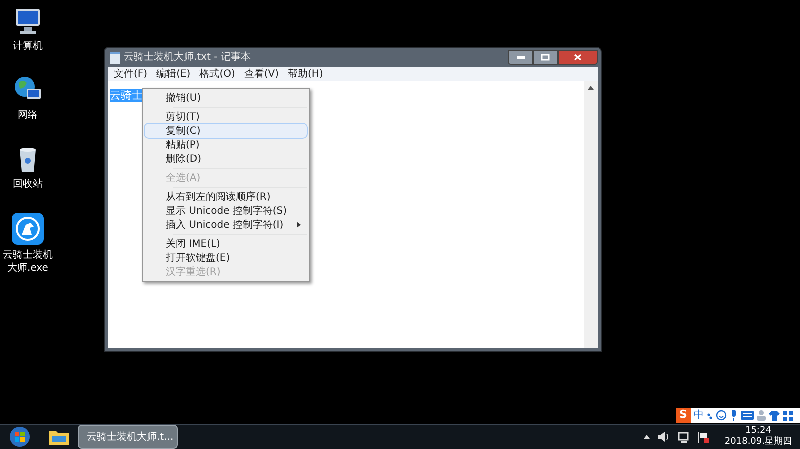 This screenshot has height=449, width=800. Describe the element at coordinates (591, 88) in the screenshot. I see `scroll-up-icon` at that location.